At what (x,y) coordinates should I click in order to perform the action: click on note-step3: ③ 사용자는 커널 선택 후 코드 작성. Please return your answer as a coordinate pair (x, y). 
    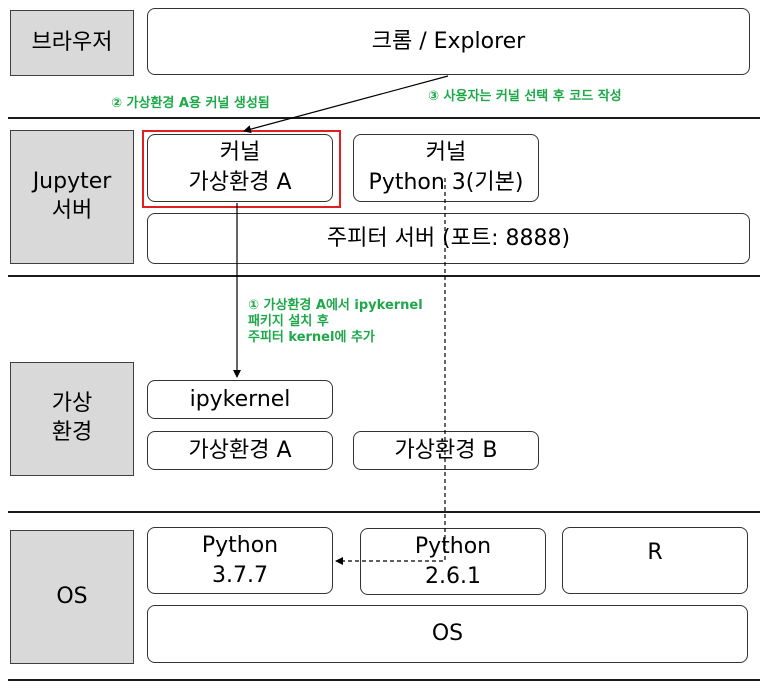
    Looking at the image, I should click on (525, 96).